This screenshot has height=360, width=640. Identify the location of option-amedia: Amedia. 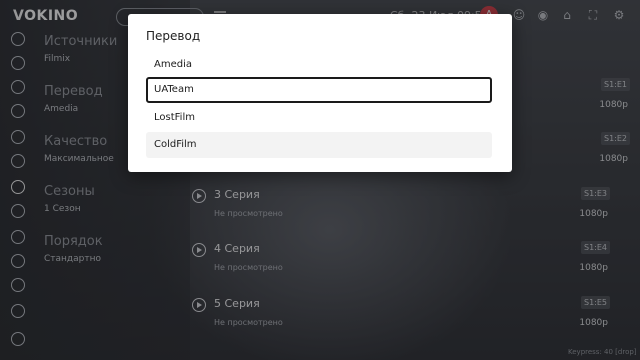
(319, 65).